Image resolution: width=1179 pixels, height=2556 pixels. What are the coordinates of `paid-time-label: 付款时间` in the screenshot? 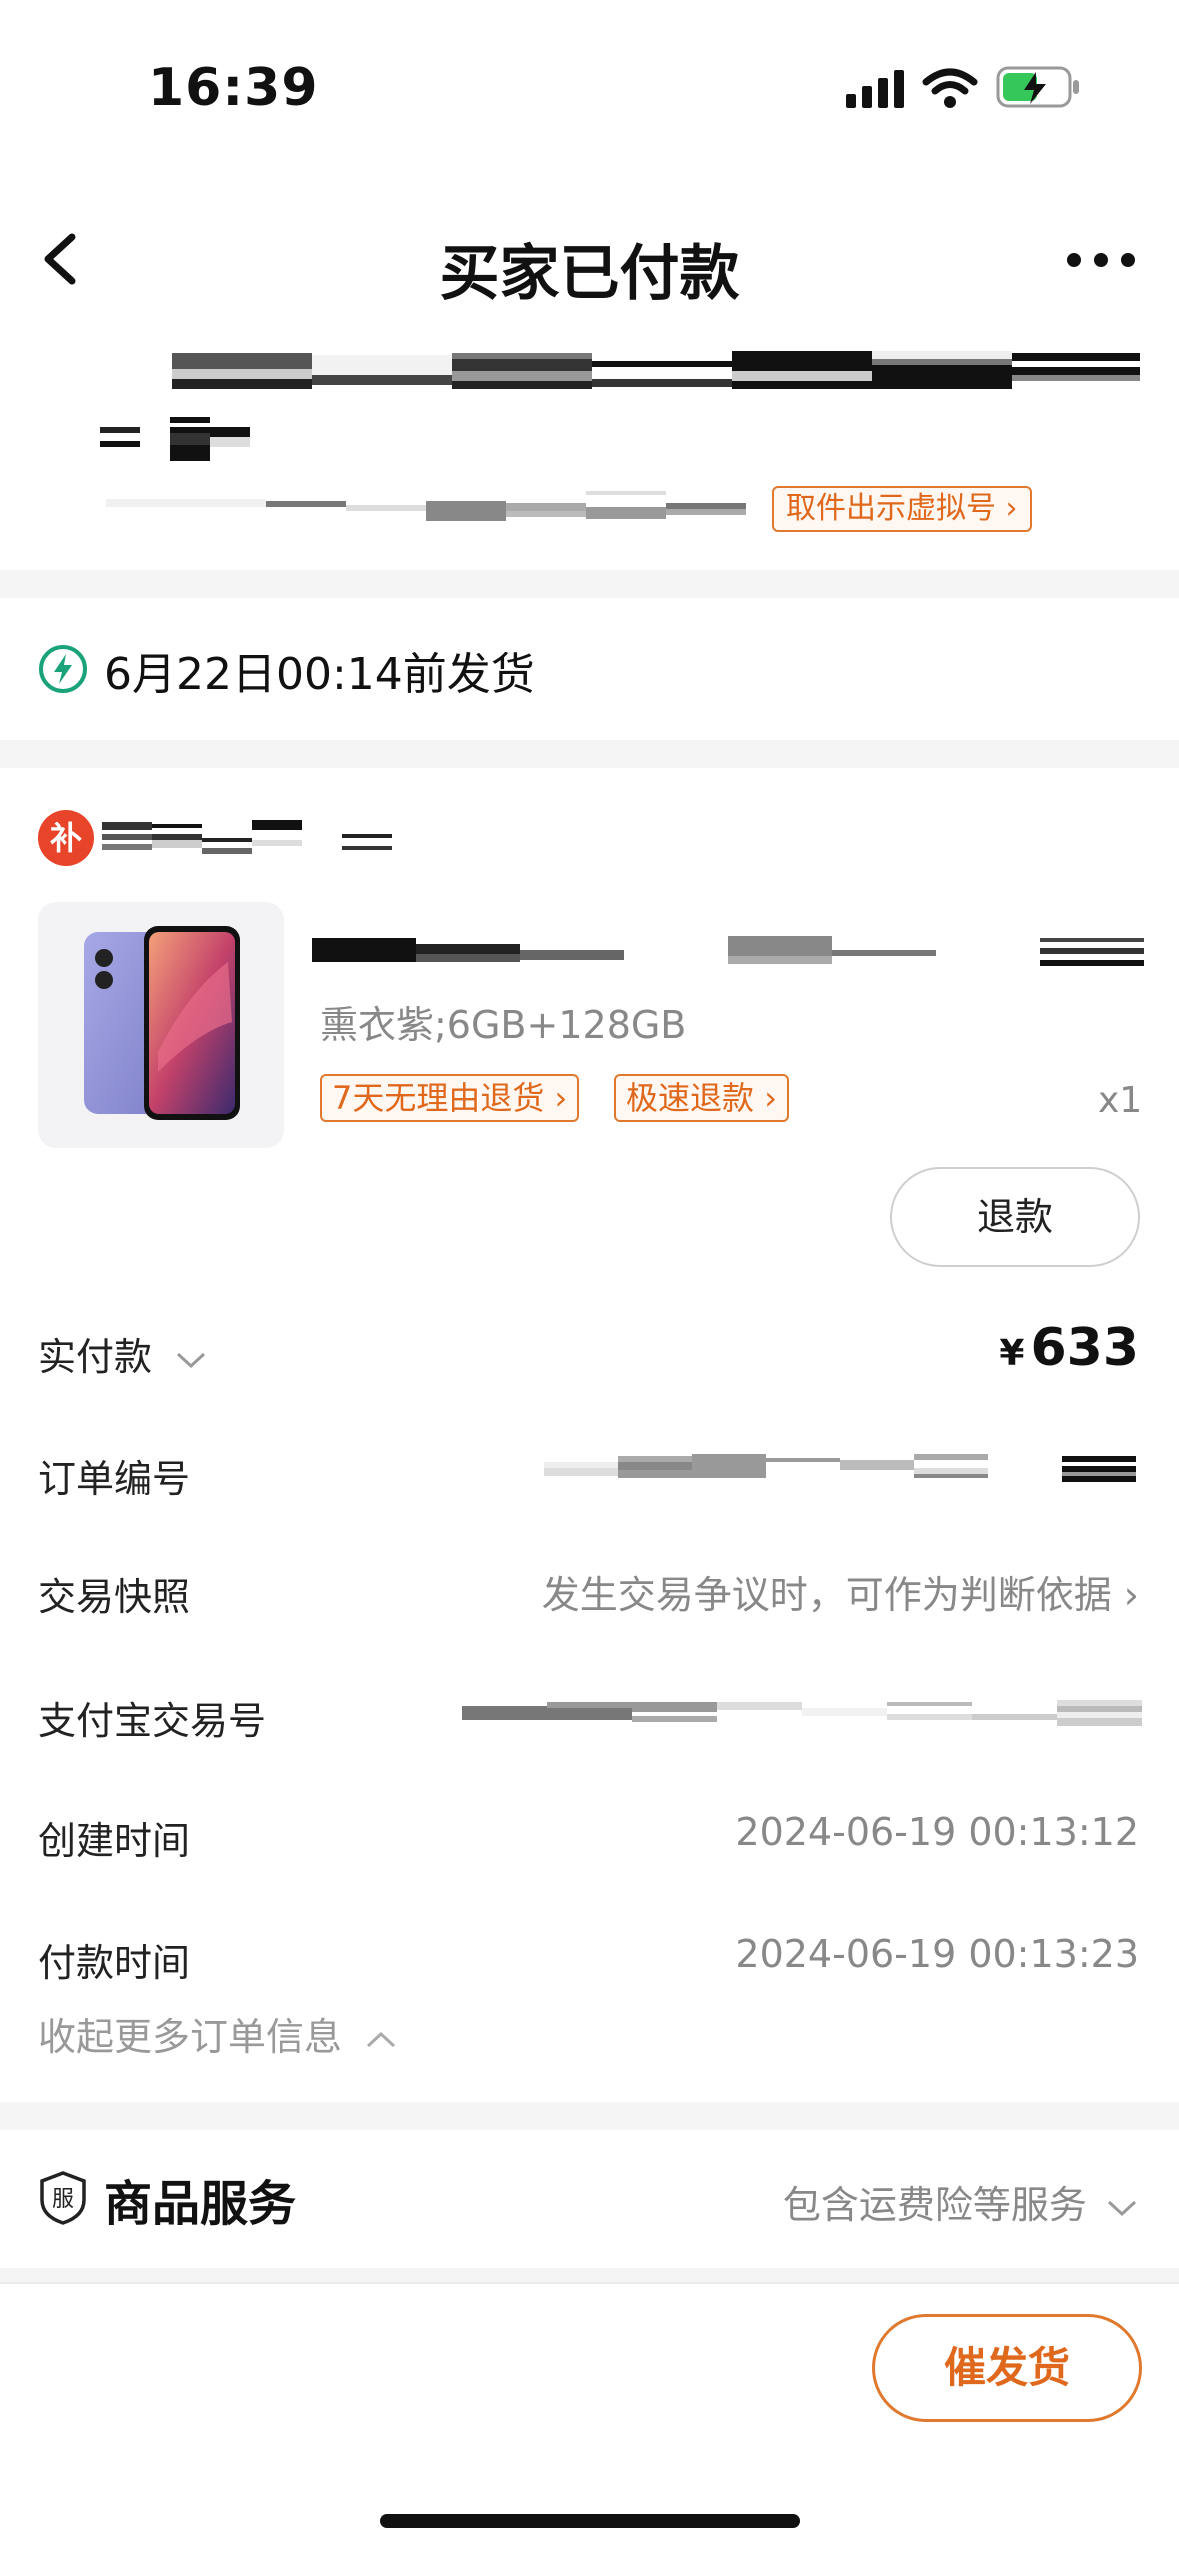 It's located at (114, 1963).